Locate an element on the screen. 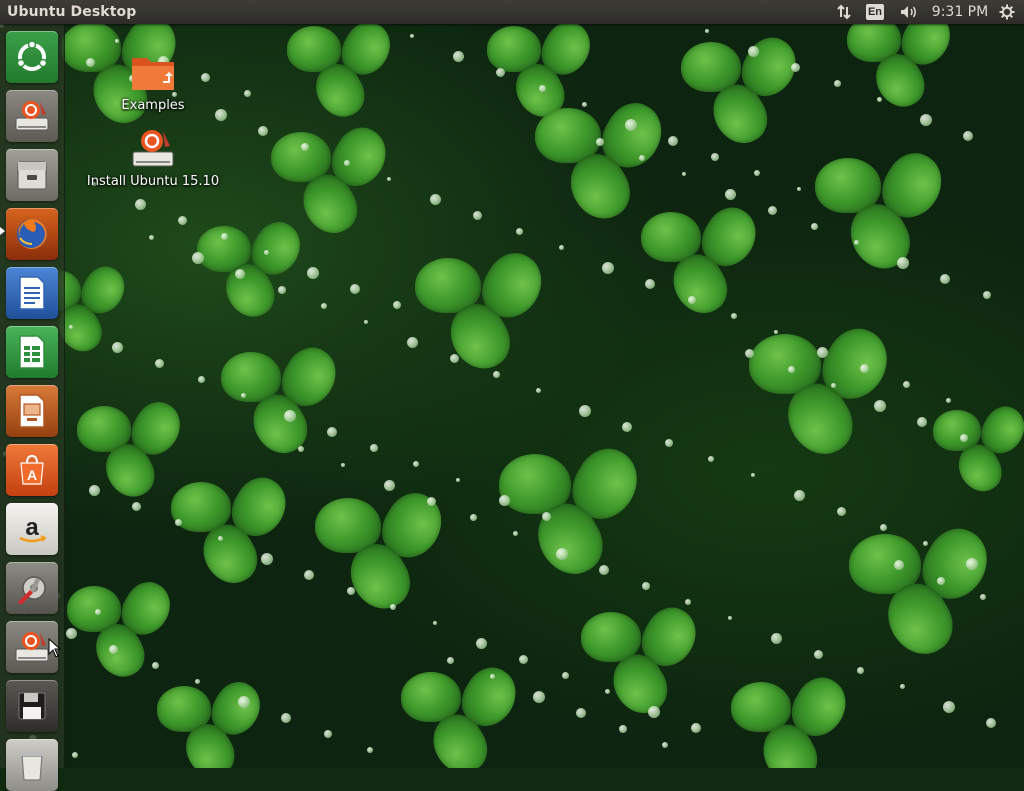 Image resolution: width=1024 pixels, height=791 pixels. launcher-item-impress is located at coordinates (32, 411).